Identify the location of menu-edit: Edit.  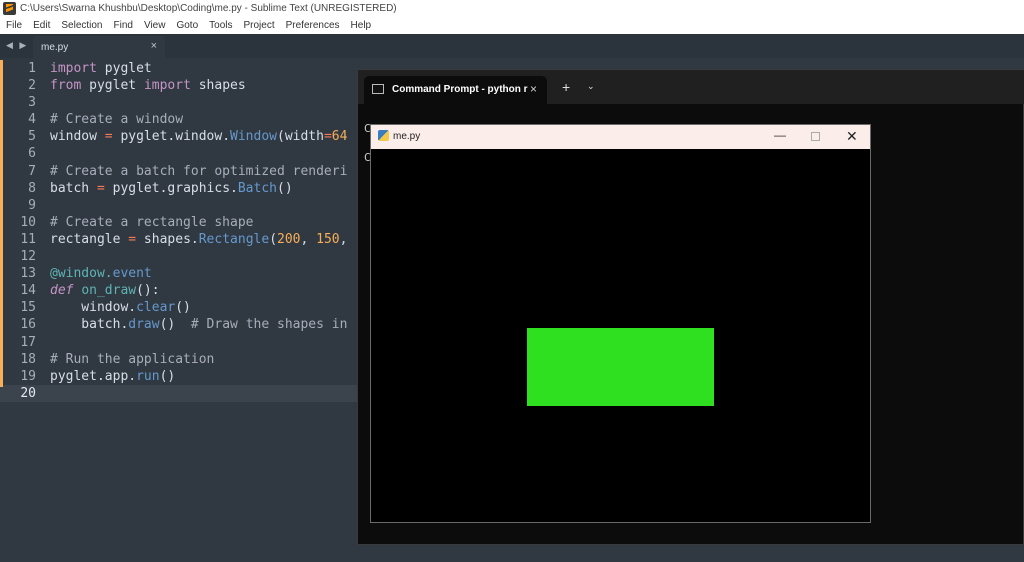
(41, 25).